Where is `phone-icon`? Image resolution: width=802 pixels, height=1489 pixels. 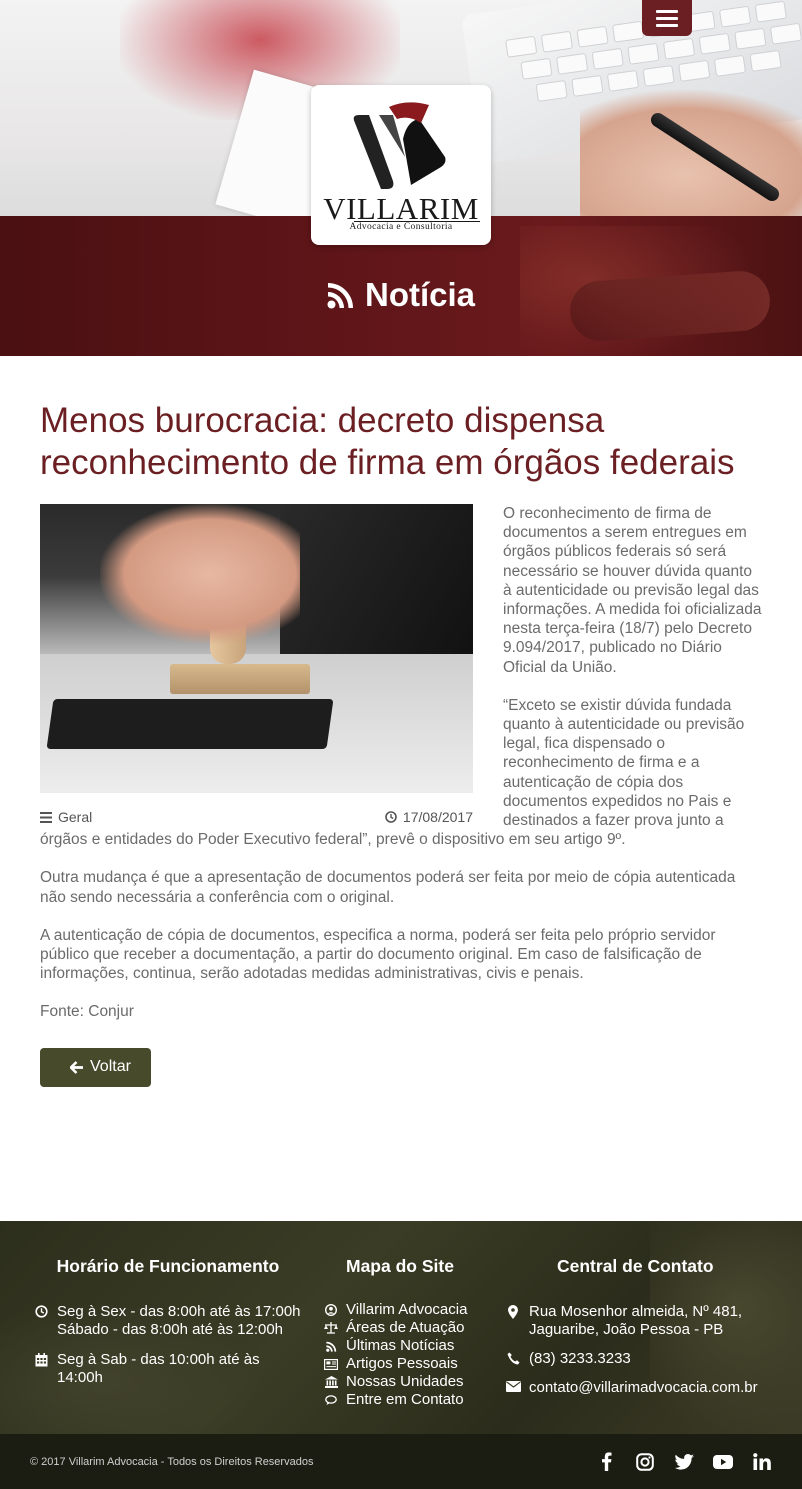 phone-icon is located at coordinates (513, 1359).